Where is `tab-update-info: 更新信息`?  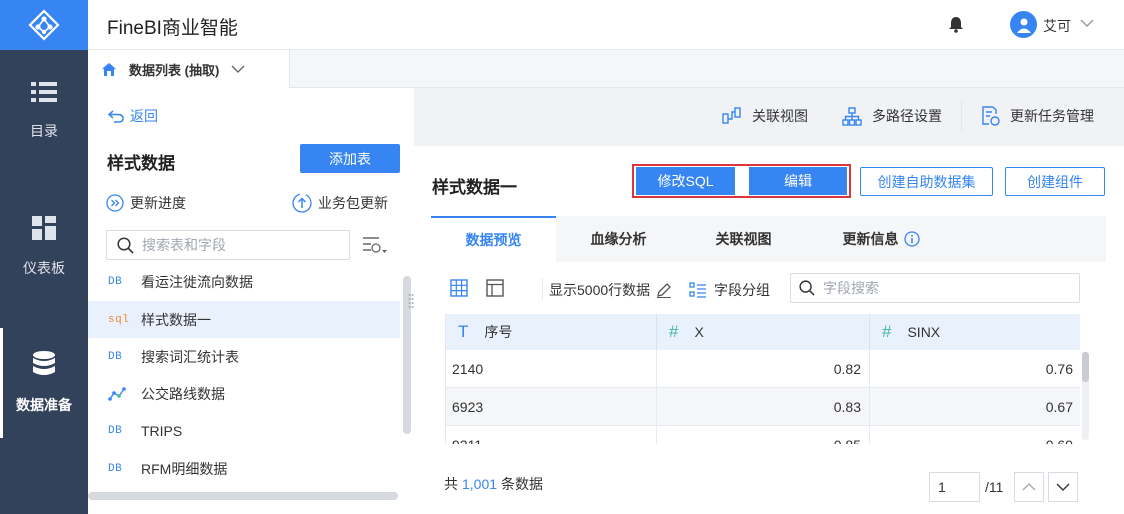
tab-update-info: 更新信息 is located at coordinates (881, 239).